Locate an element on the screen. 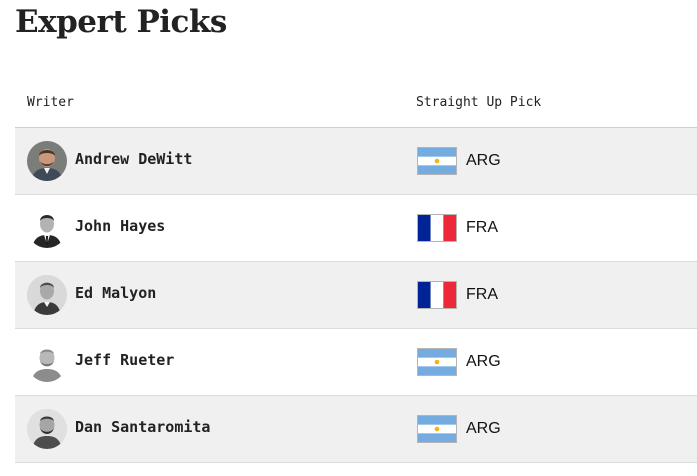 This screenshot has height=476, width=697. table-row: Ed Malyon FRA is located at coordinates (356, 295).